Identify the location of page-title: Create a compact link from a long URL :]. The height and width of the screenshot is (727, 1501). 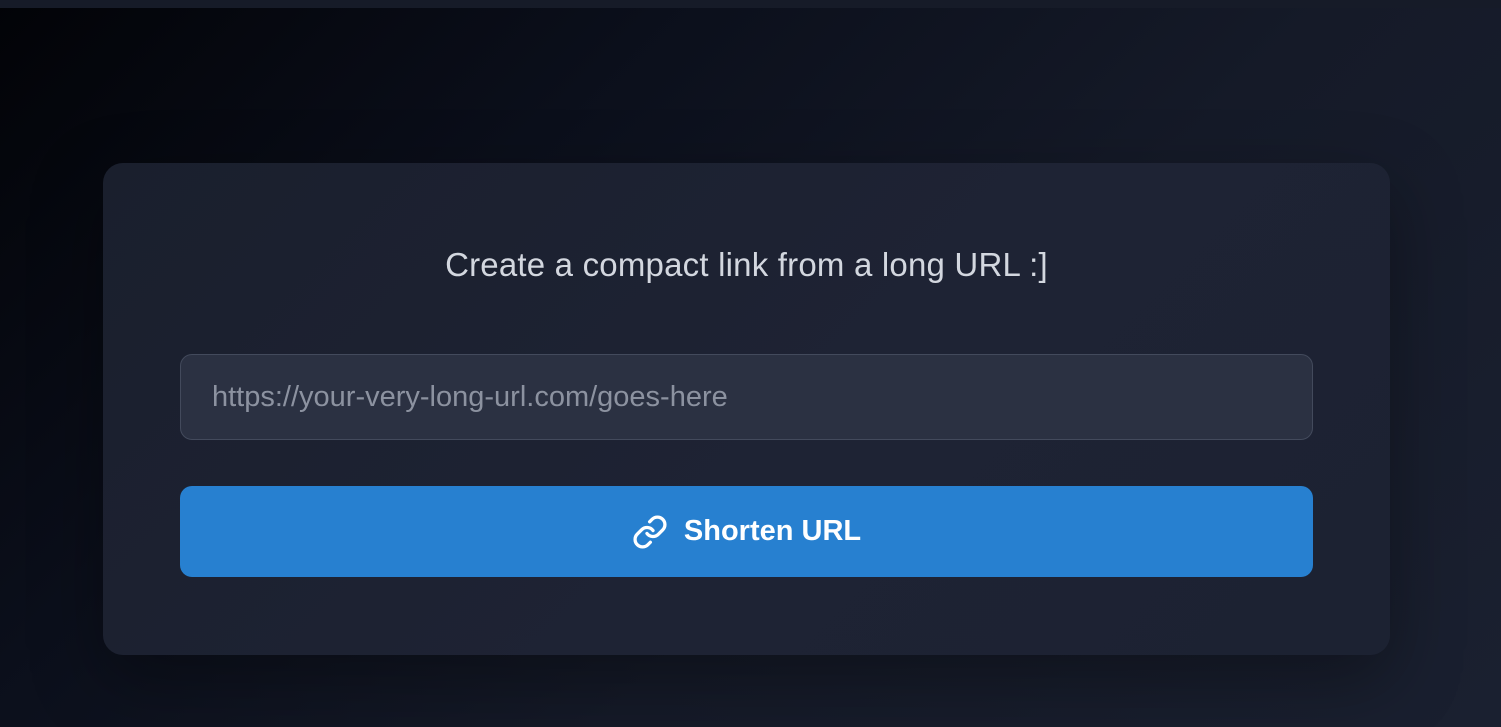
(746, 264).